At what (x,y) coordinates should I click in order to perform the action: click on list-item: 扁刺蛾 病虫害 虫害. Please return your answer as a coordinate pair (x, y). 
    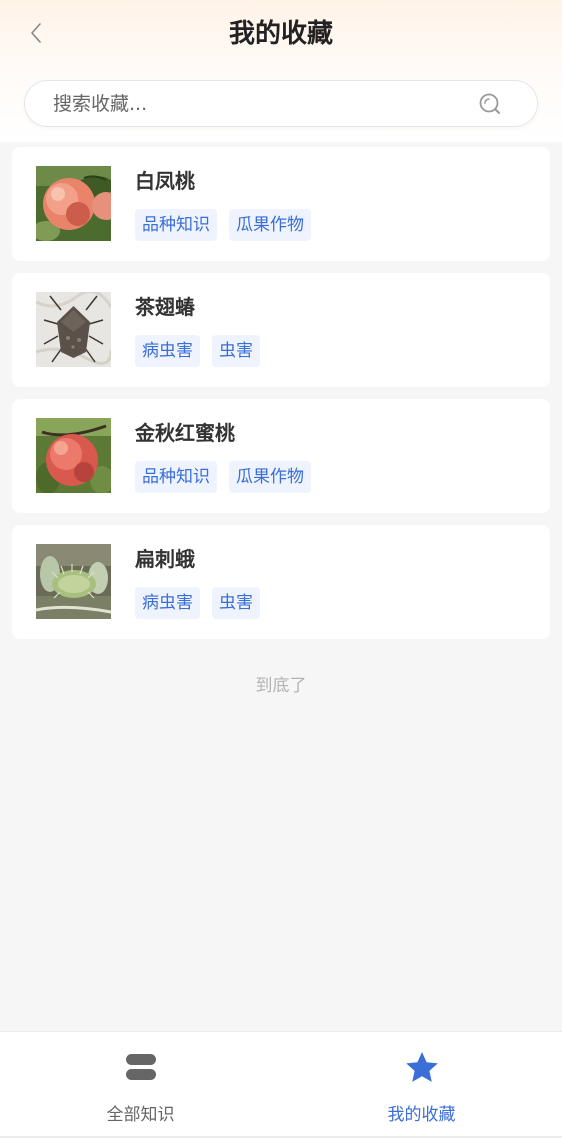
    Looking at the image, I should click on (281, 582).